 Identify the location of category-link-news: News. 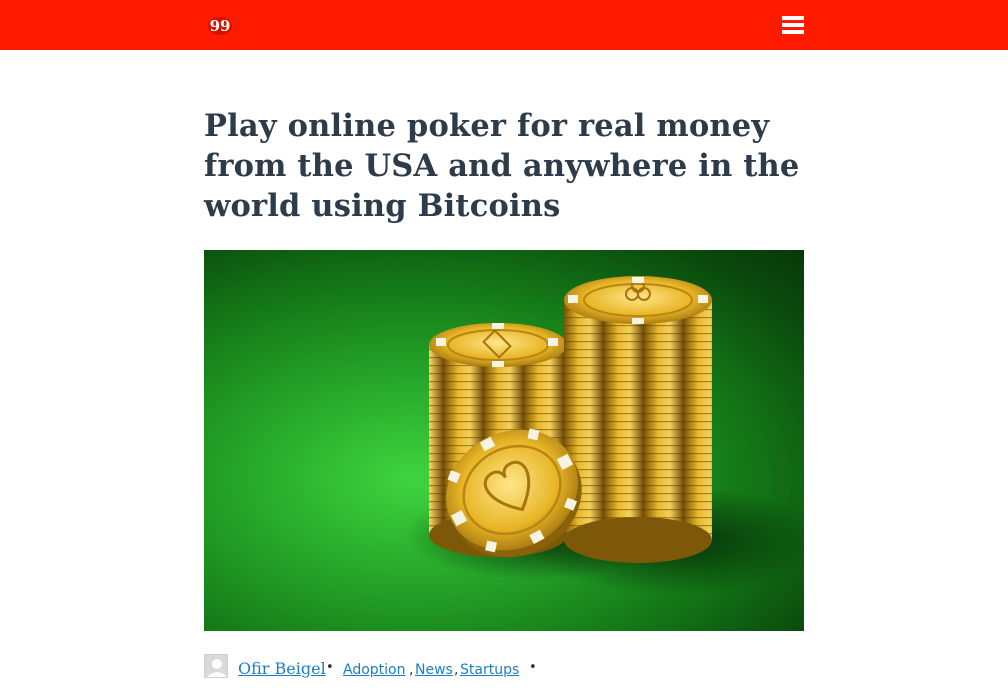
(434, 670).